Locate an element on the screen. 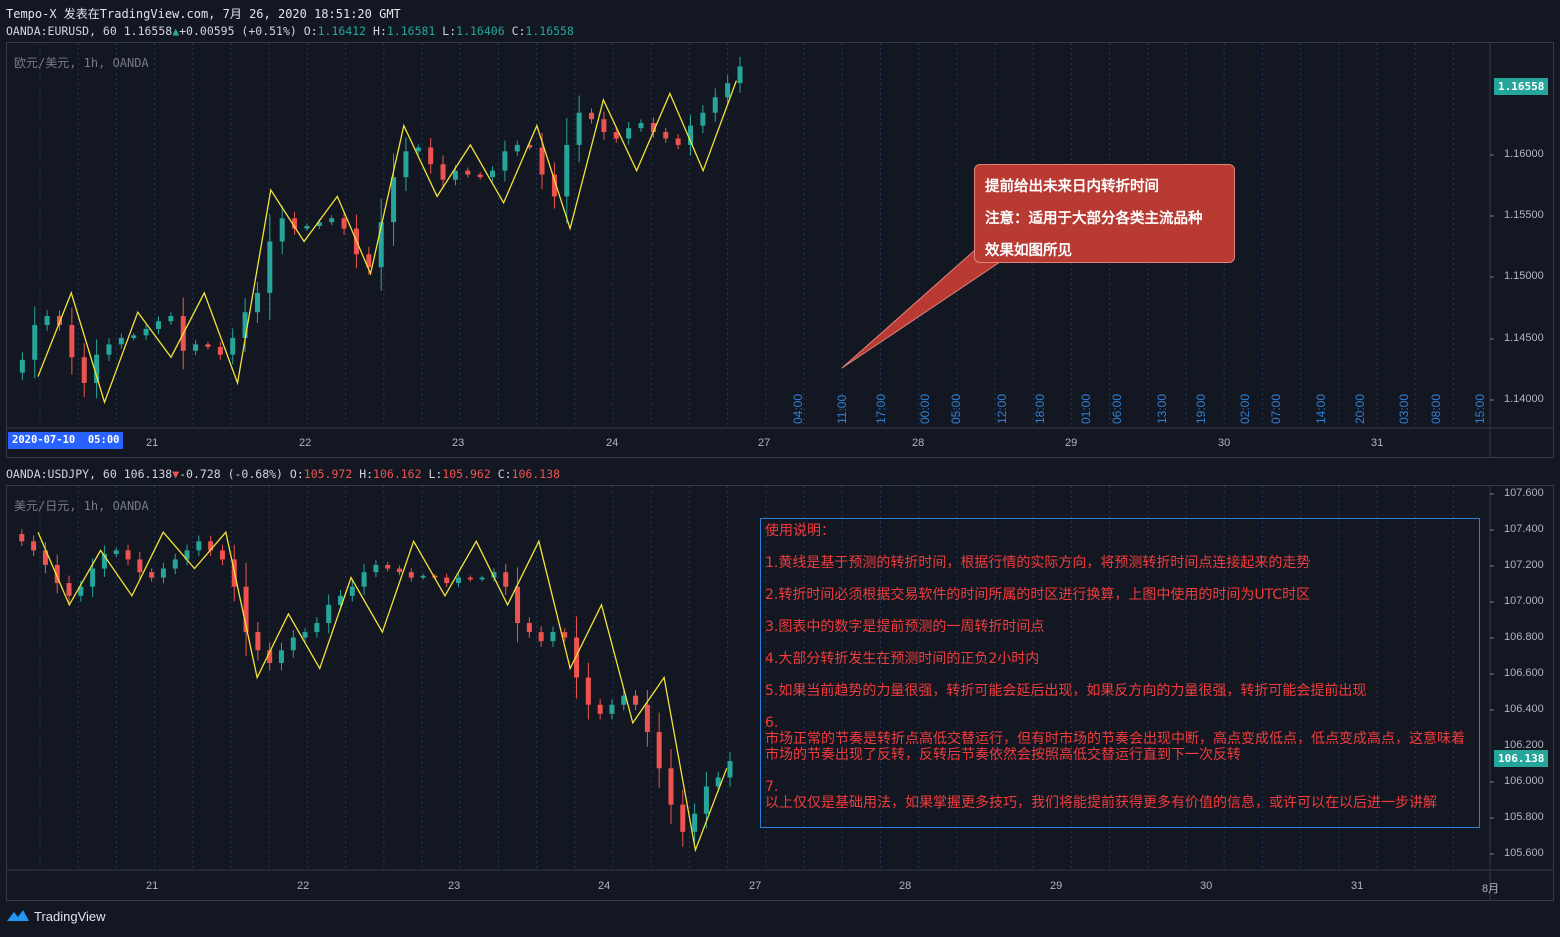 The image size is (1560, 937). price-tick-label: 107.600 is located at coordinates (1524, 493).